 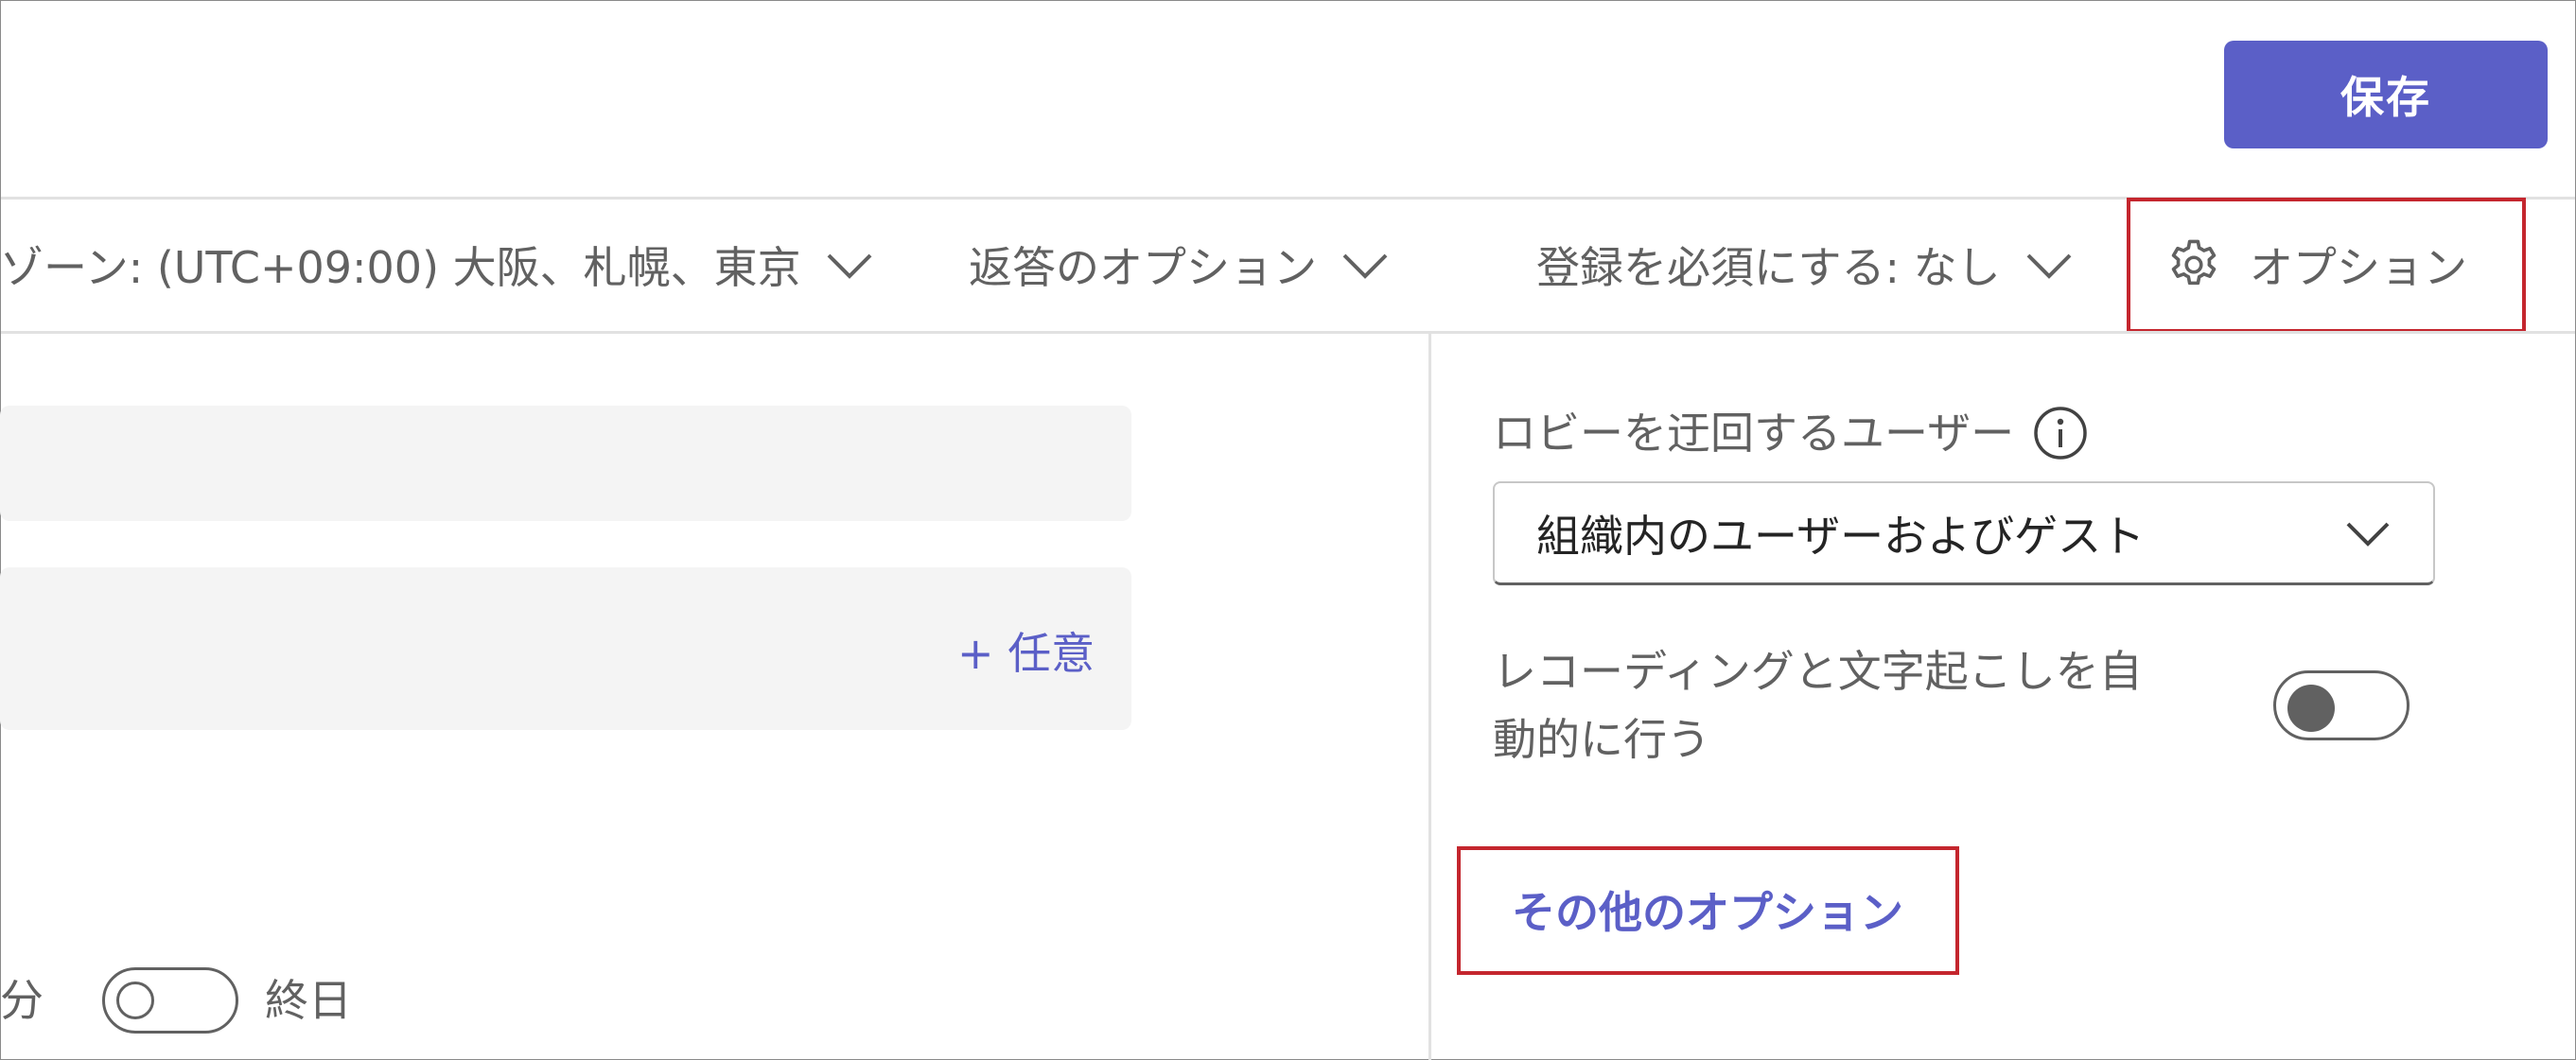 What do you see at coordinates (170, 1000) in the screenshot?
I see `all-day-toggle` at bounding box center [170, 1000].